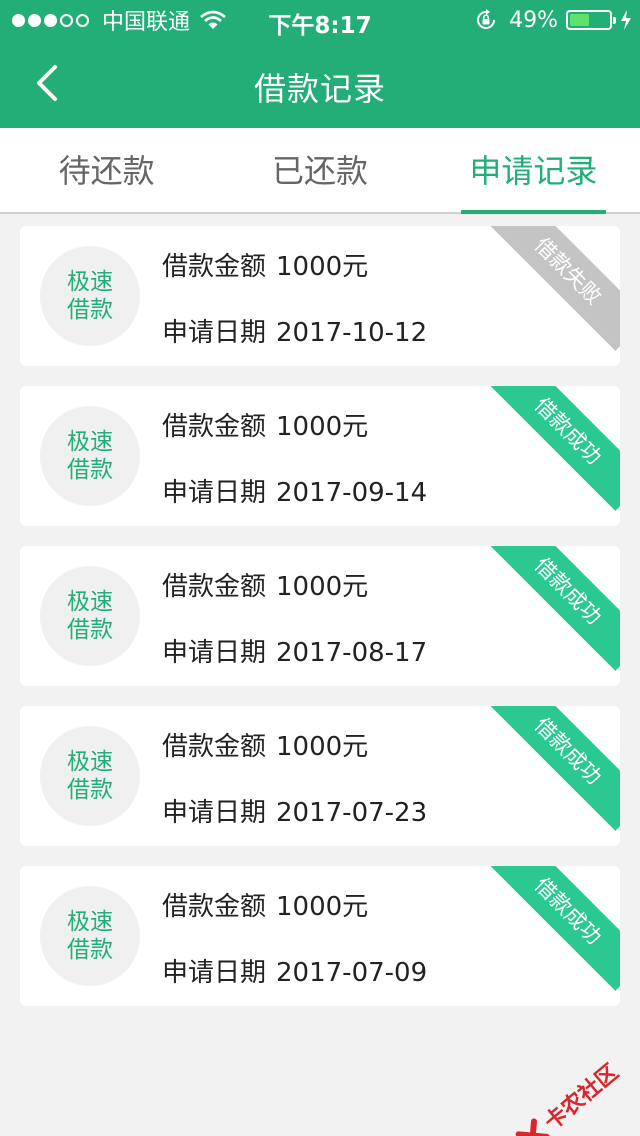 Image resolution: width=640 pixels, height=1136 pixels. I want to click on tab-pending-repayment: 待还款, so click(106, 170).